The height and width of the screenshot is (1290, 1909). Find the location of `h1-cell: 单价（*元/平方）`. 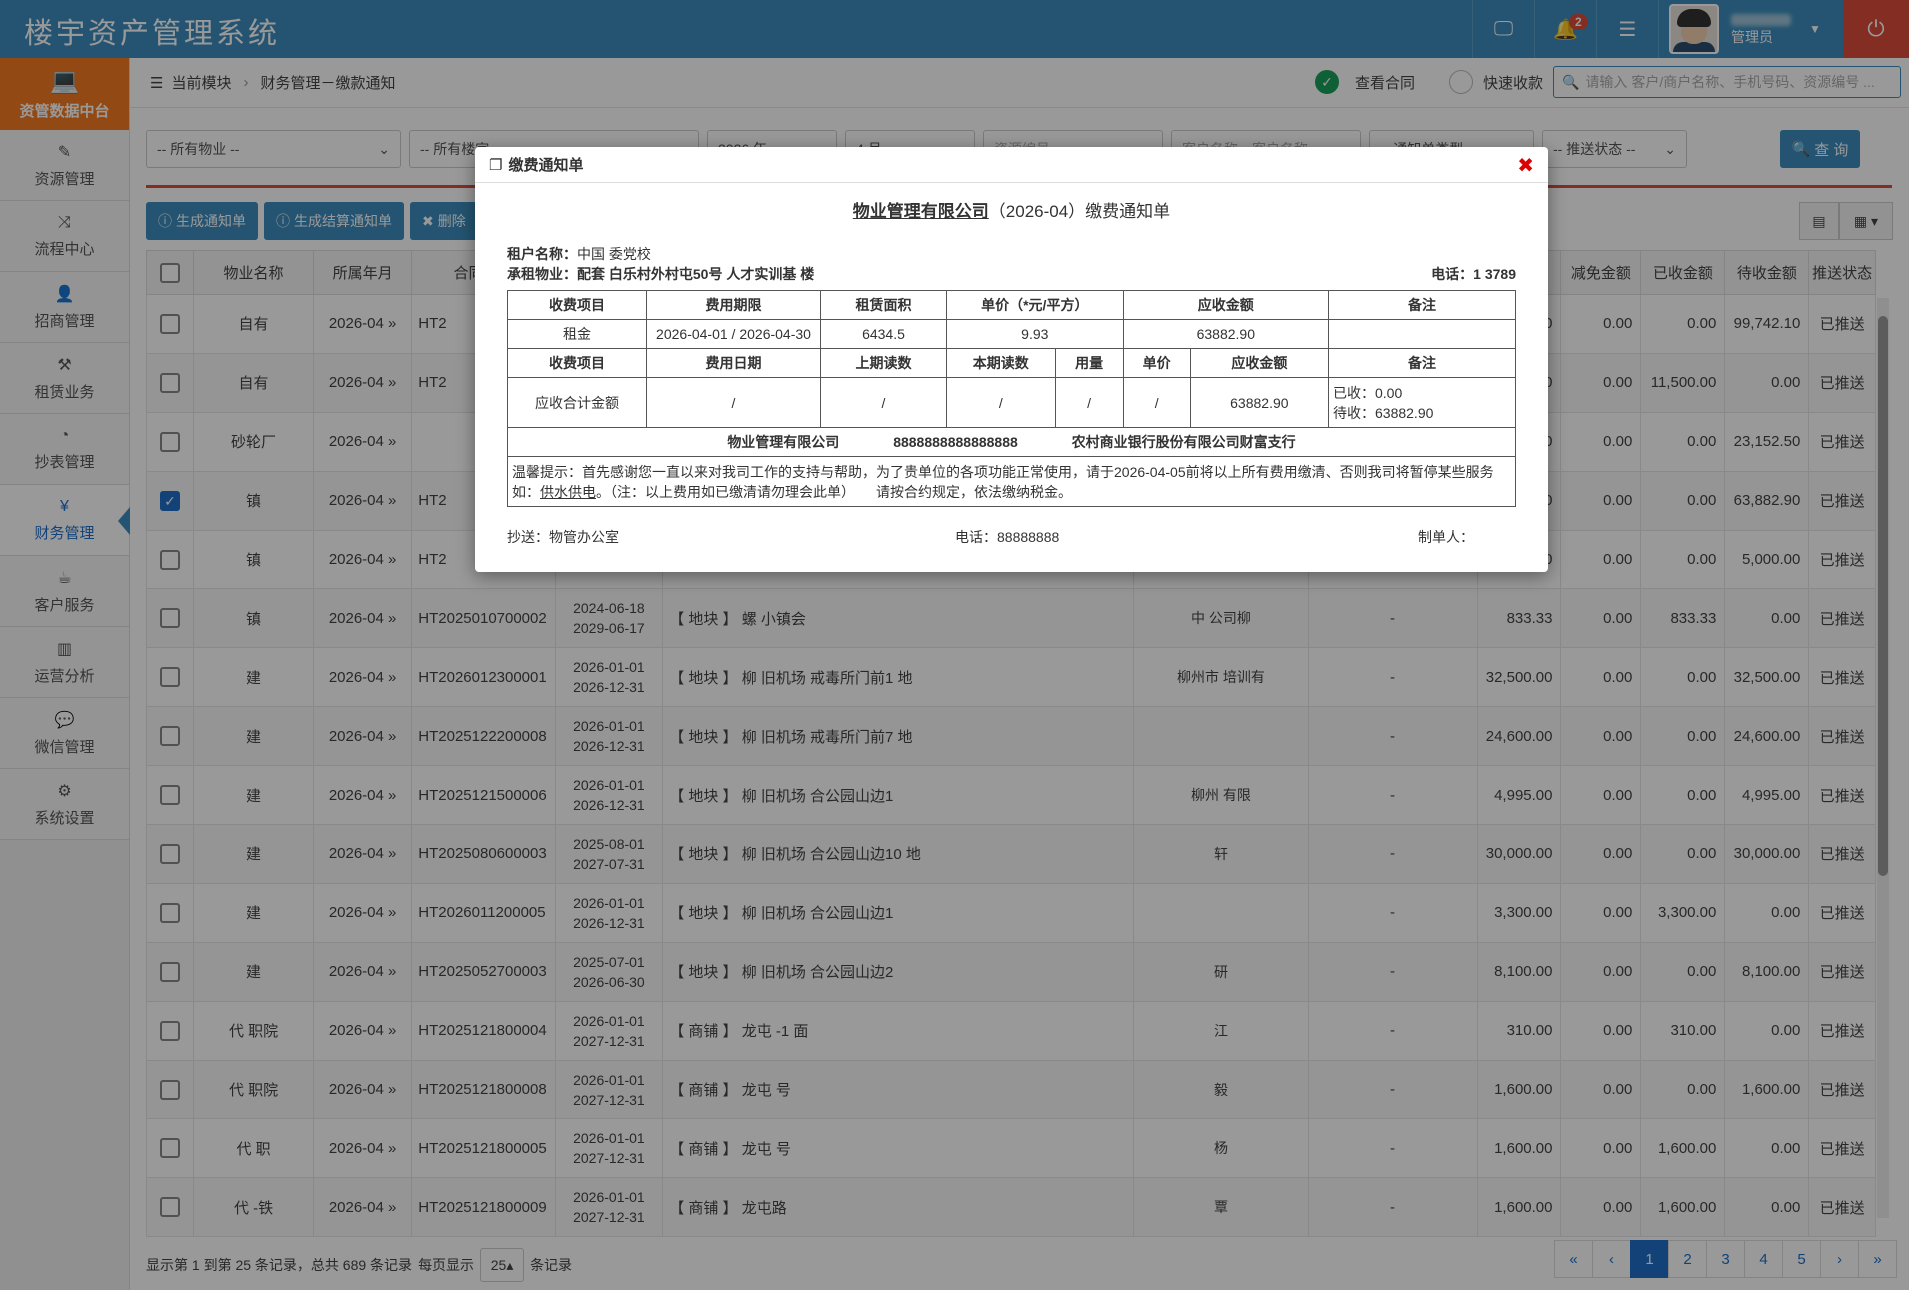

h1-cell: 单价（*元/平方） is located at coordinates (1034, 305).